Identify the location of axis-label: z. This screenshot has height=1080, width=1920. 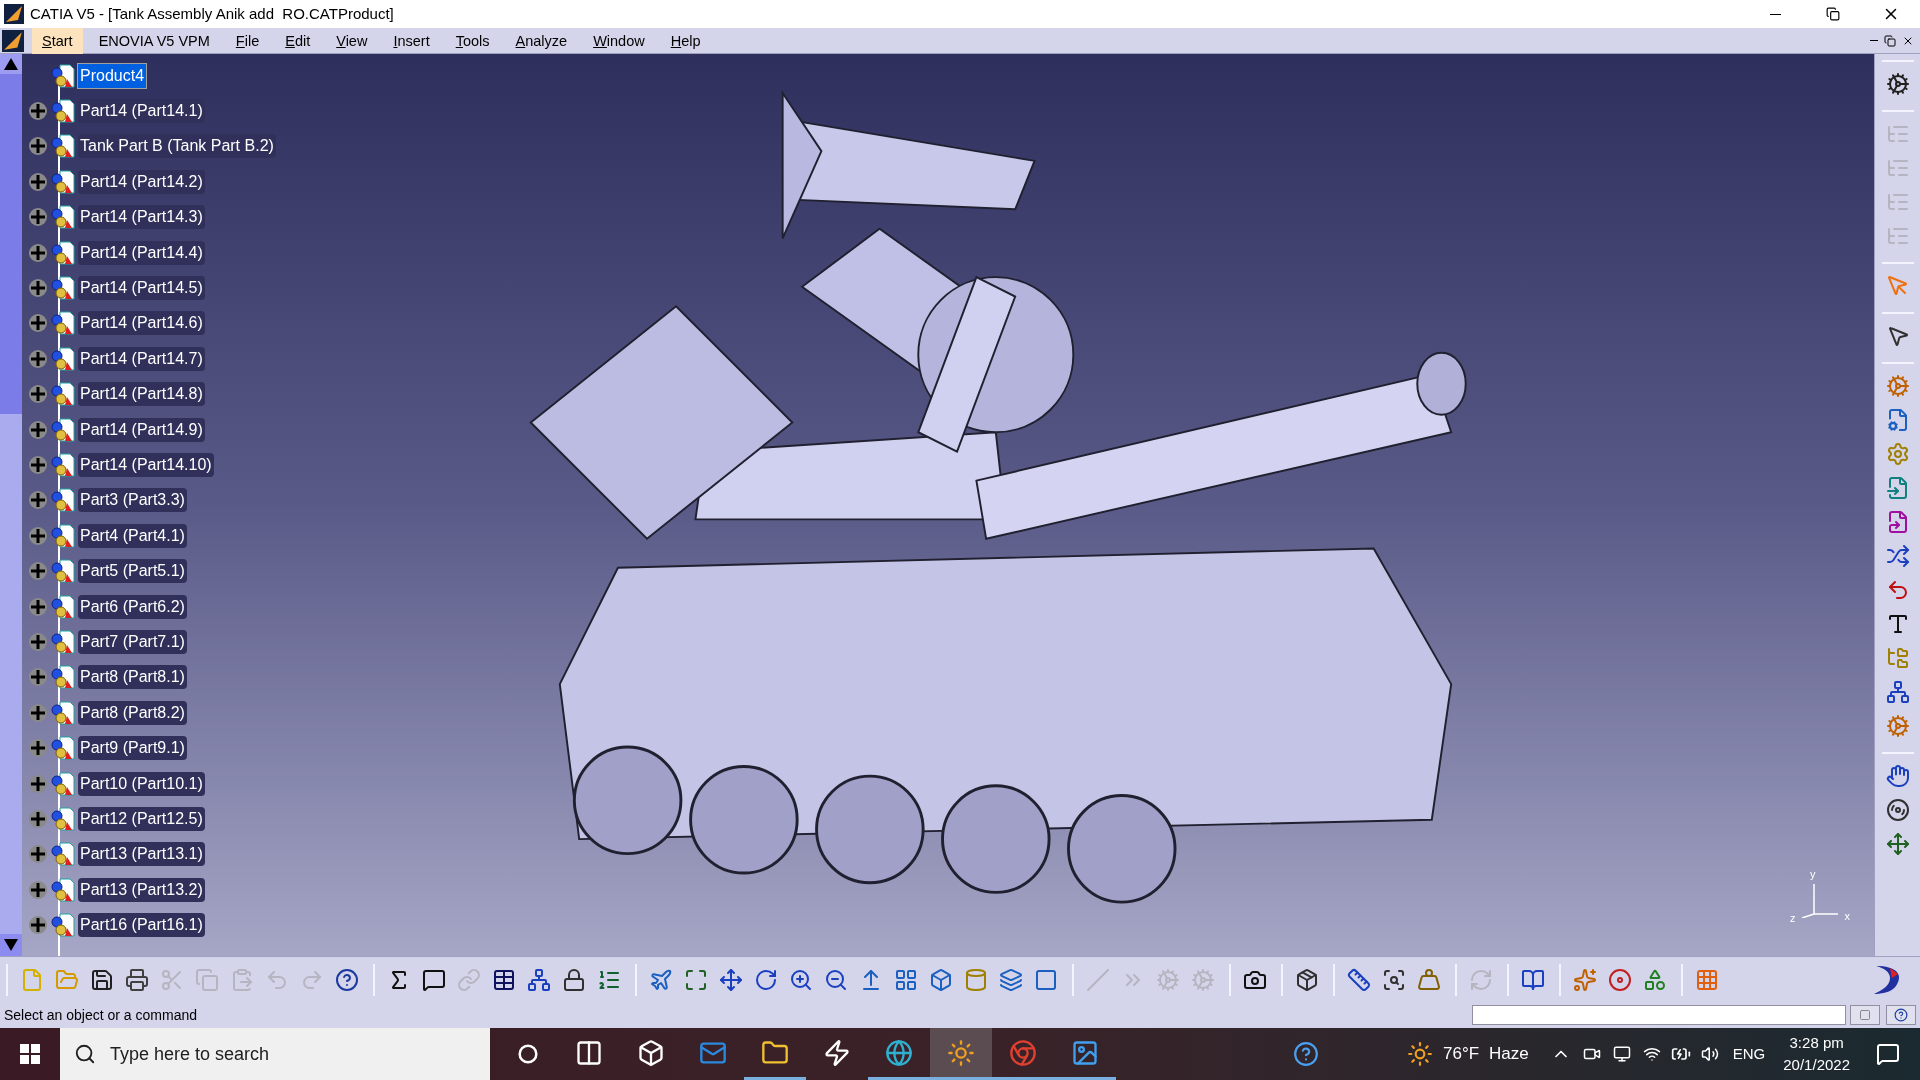
(1793, 918).